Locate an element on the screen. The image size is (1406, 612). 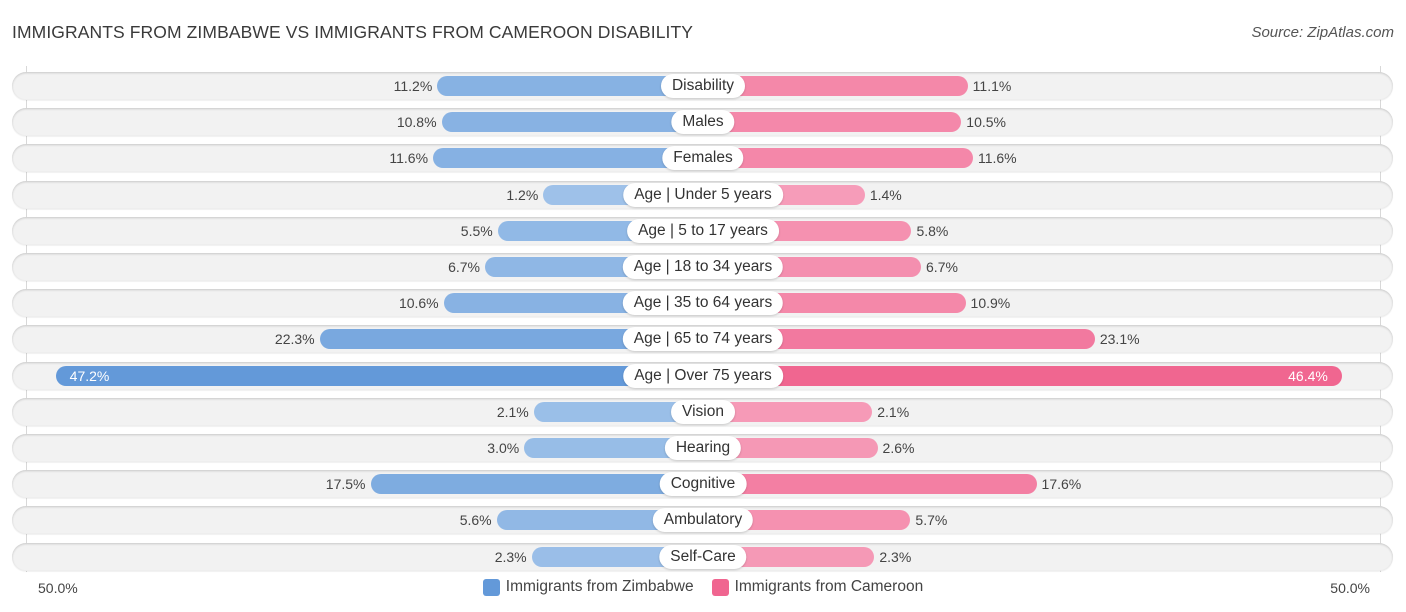
value-label-zimbabwe: 6.7% is located at coordinates (464, 267).